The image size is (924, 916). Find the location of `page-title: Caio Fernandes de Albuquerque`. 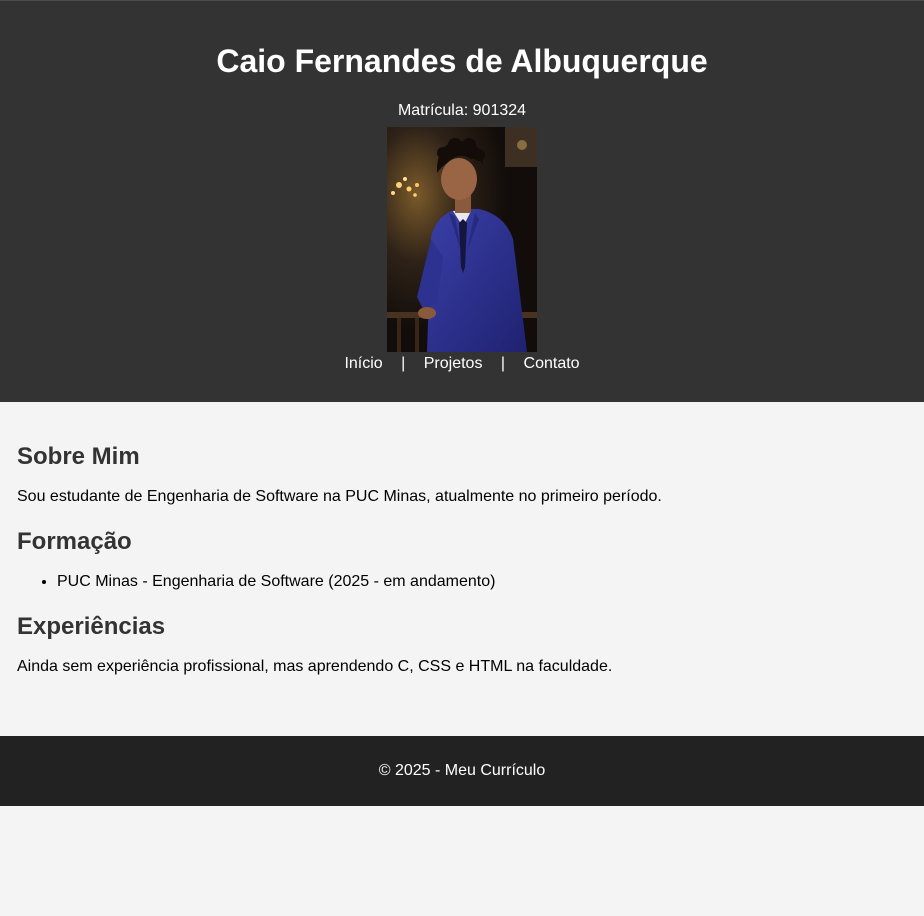

page-title: Caio Fernandes de Albuquerque is located at coordinates (462, 61).